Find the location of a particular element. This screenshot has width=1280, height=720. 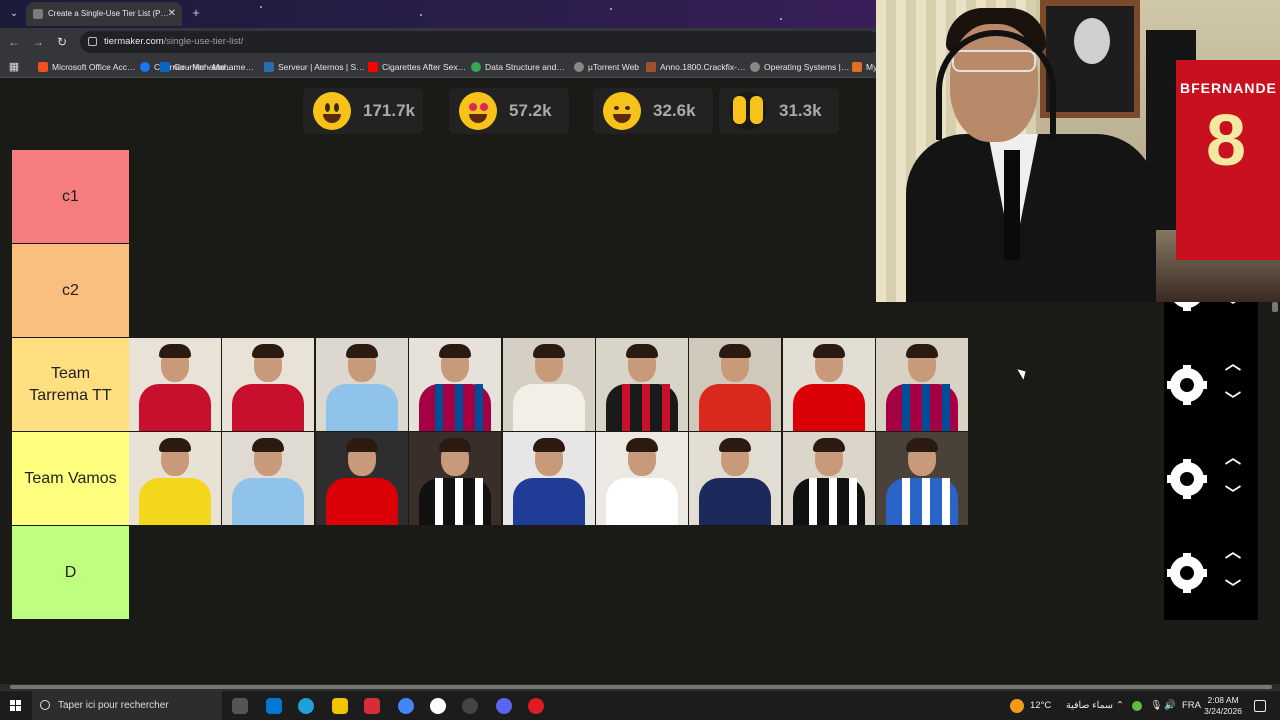

back-arrow-icon: ← is located at coordinates (14, 42).